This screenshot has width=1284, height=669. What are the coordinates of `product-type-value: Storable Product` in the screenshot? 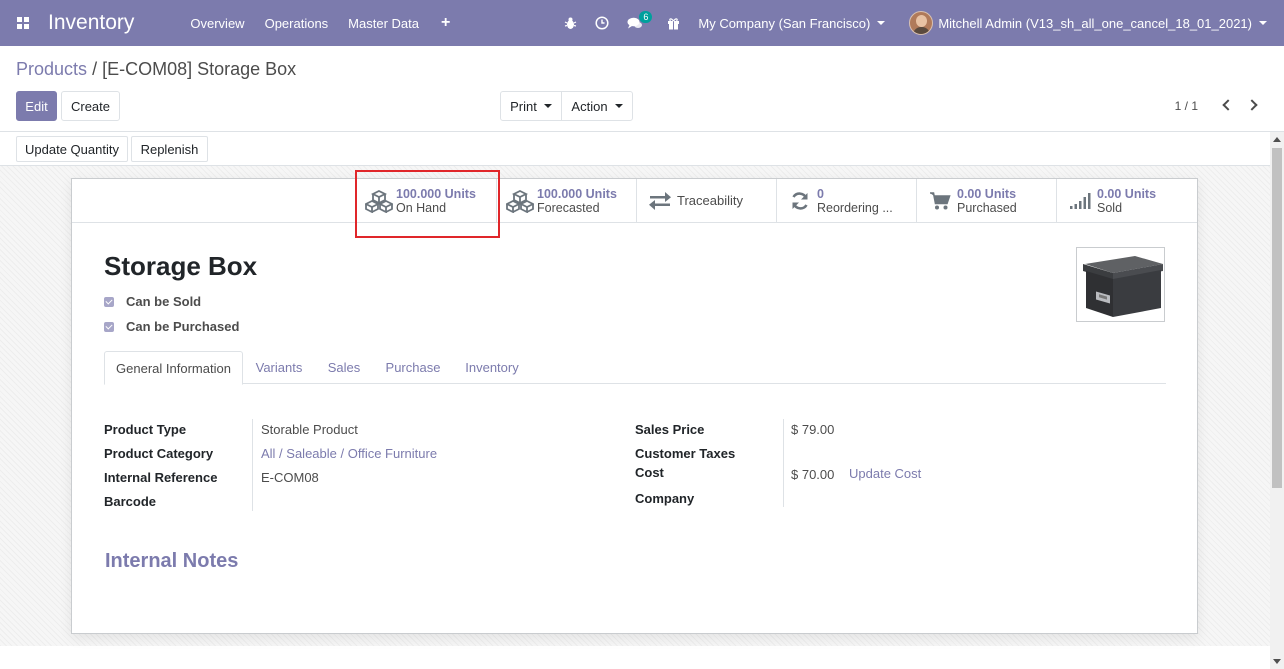 It's located at (309, 429).